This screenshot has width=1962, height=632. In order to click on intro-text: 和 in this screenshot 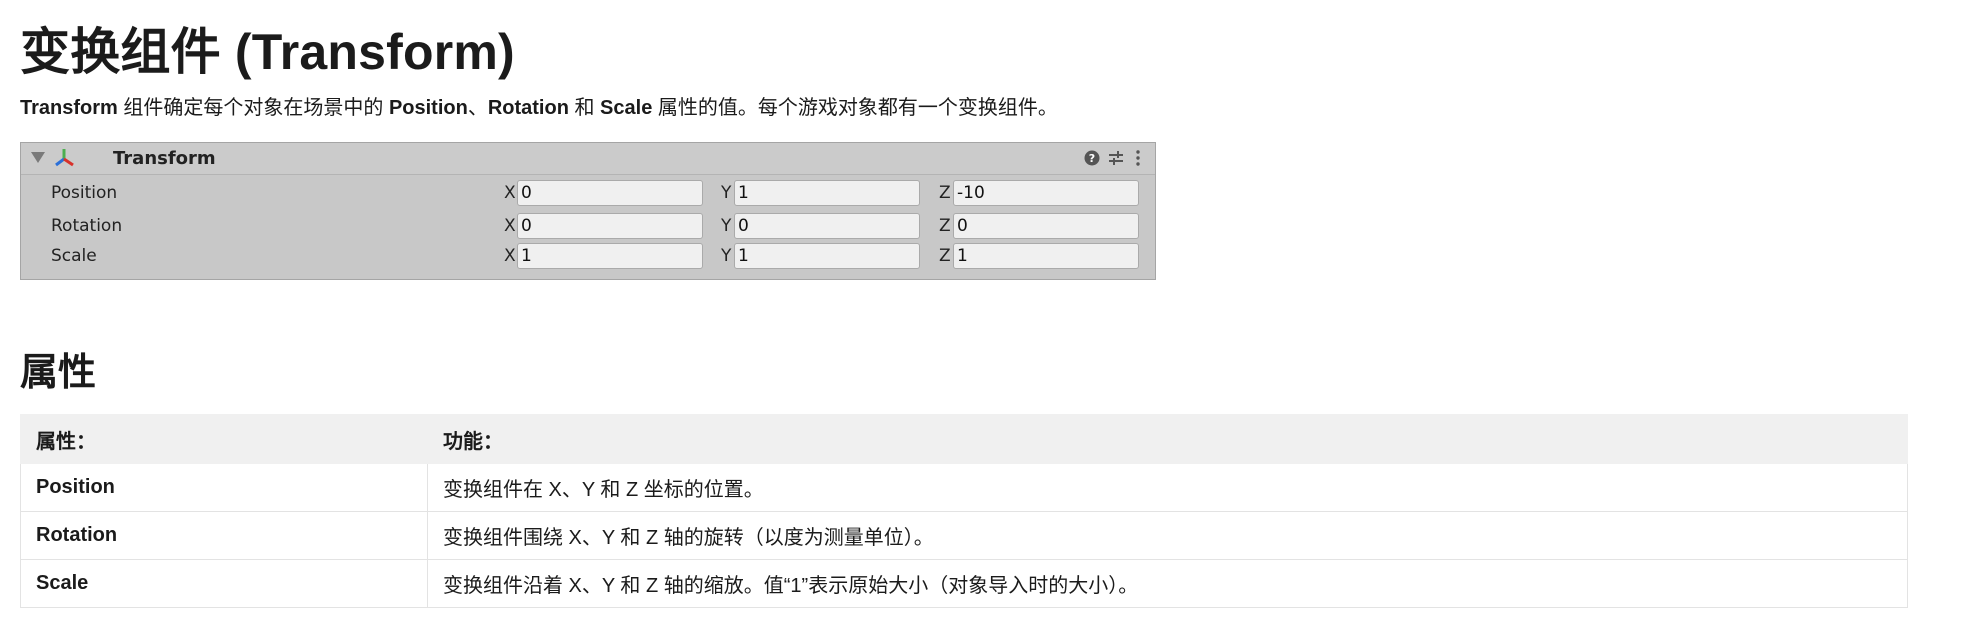, I will do `click(584, 108)`.